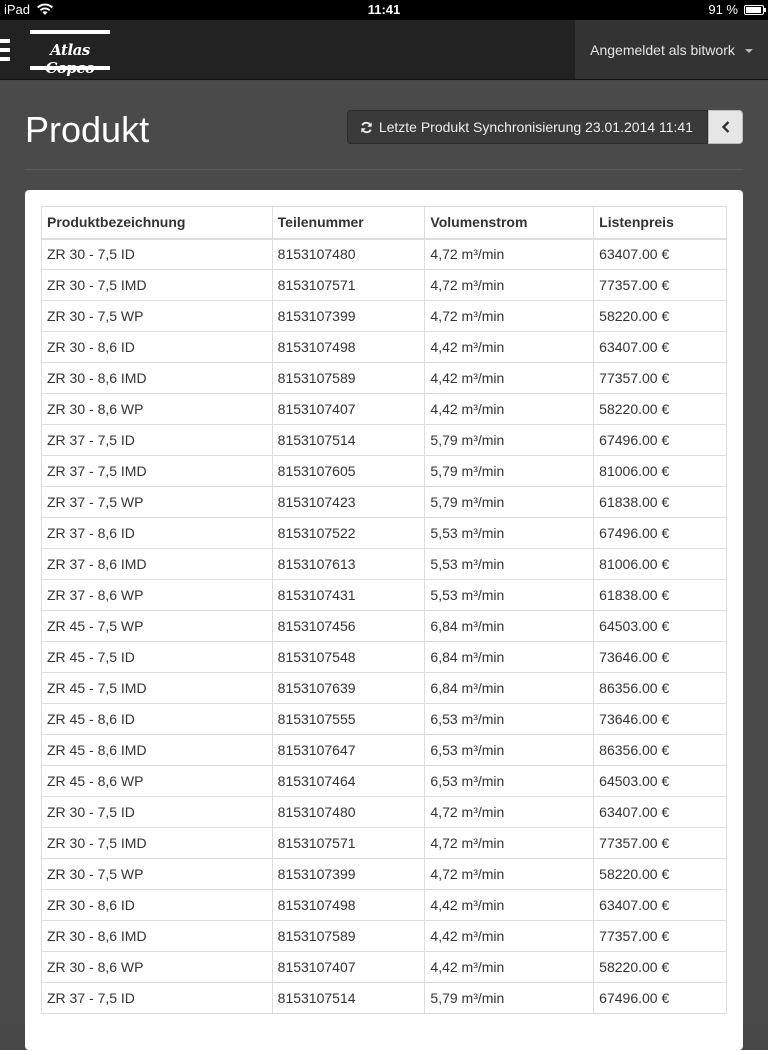  What do you see at coordinates (748, 50) in the screenshot?
I see `caret-down-icon` at bounding box center [748, 50].